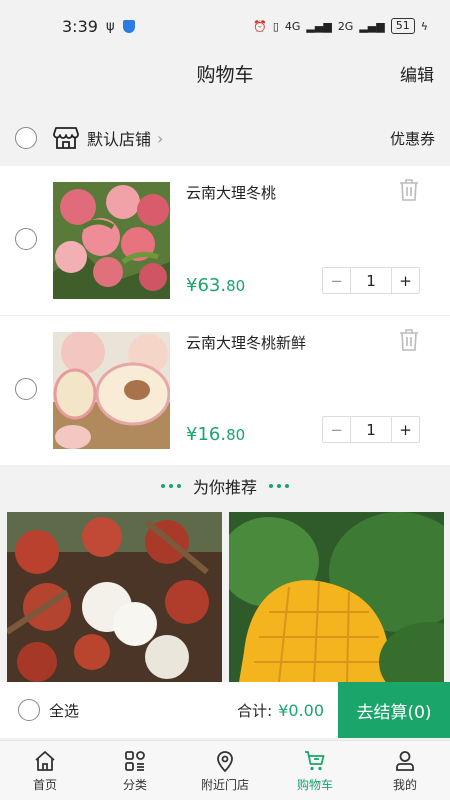  Describe the element at coordinates (315, 761) in the screenshot. I see `cart-icon` at that location.